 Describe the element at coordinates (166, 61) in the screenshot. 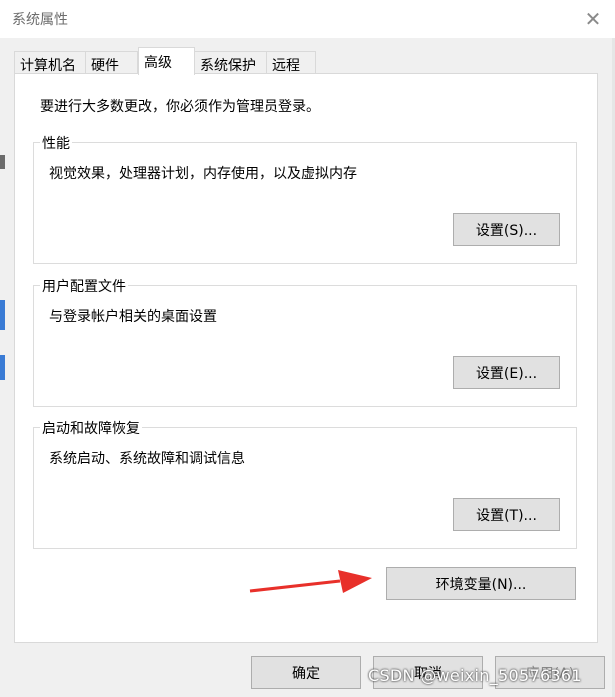

I see `tab-advanced: 高级` at that location.